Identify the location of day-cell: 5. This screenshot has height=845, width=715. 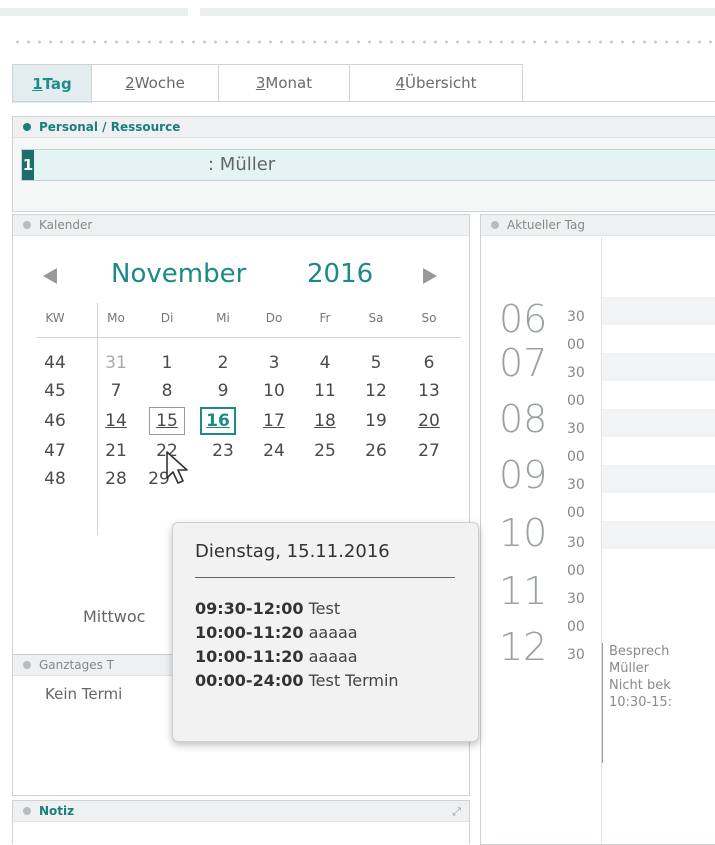
(376, 363).